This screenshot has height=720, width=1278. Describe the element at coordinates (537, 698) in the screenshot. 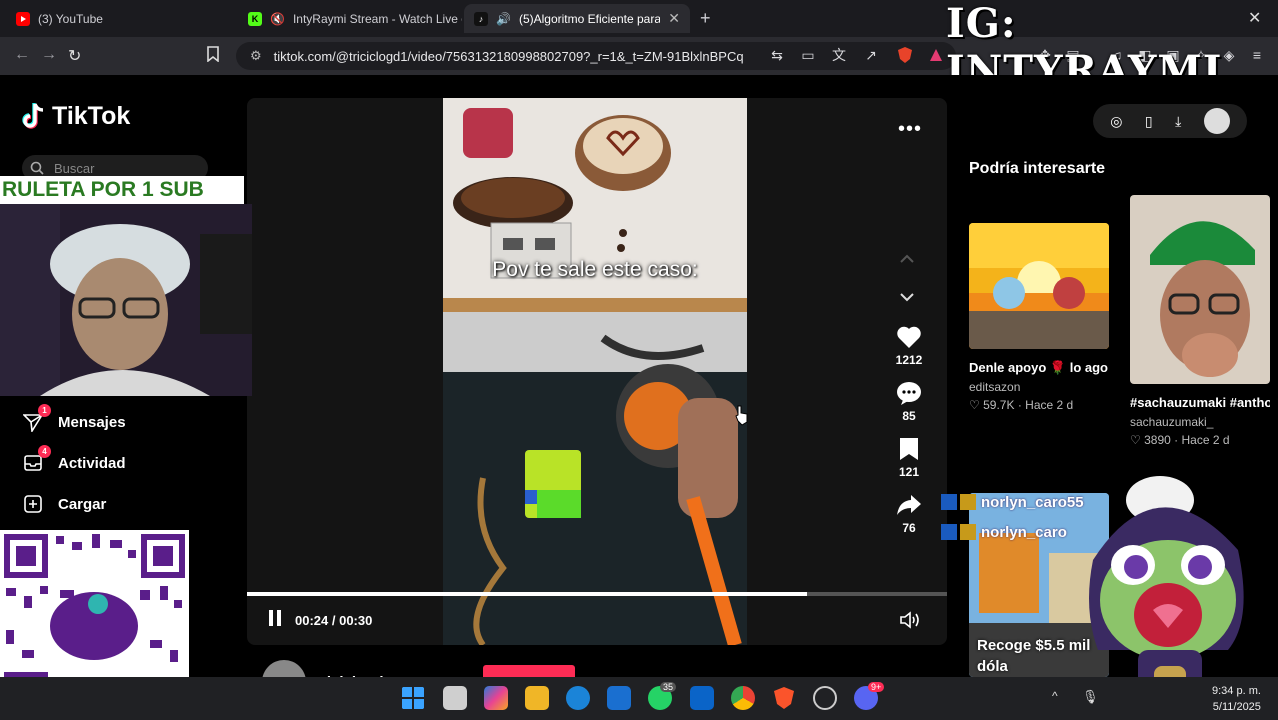

I see `file-explorer-icon` at that location.